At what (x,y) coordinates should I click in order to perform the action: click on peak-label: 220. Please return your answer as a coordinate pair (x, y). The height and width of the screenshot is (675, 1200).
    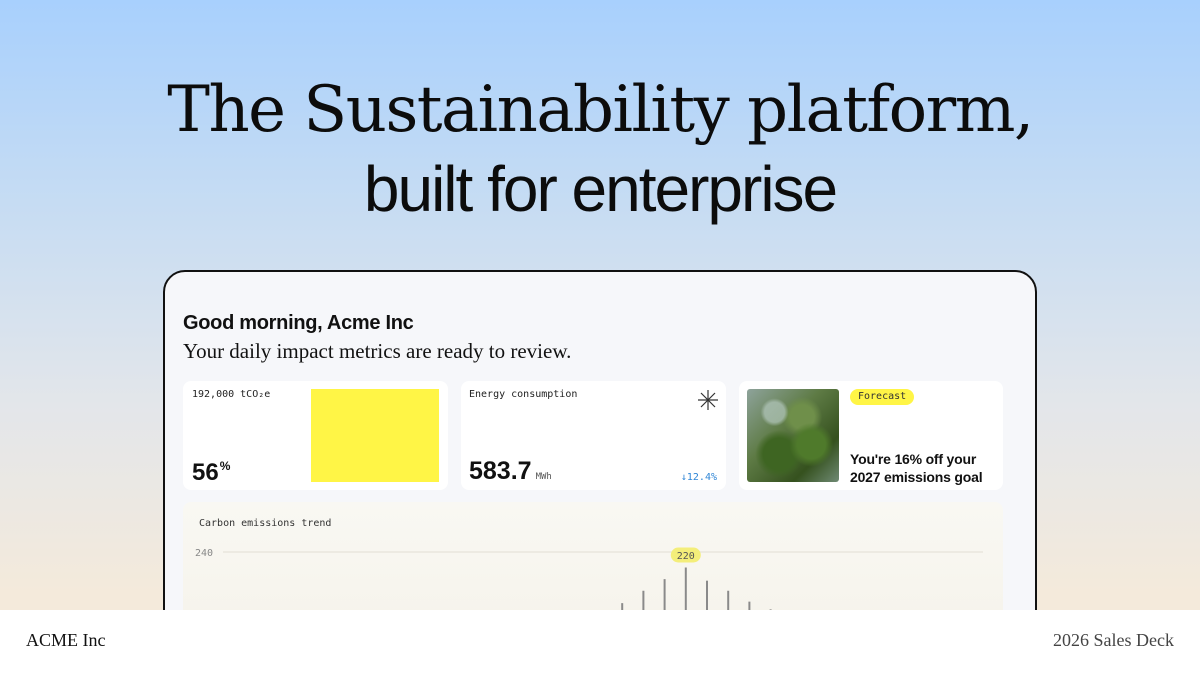
    Looking at the image, I should click on (686, 556).